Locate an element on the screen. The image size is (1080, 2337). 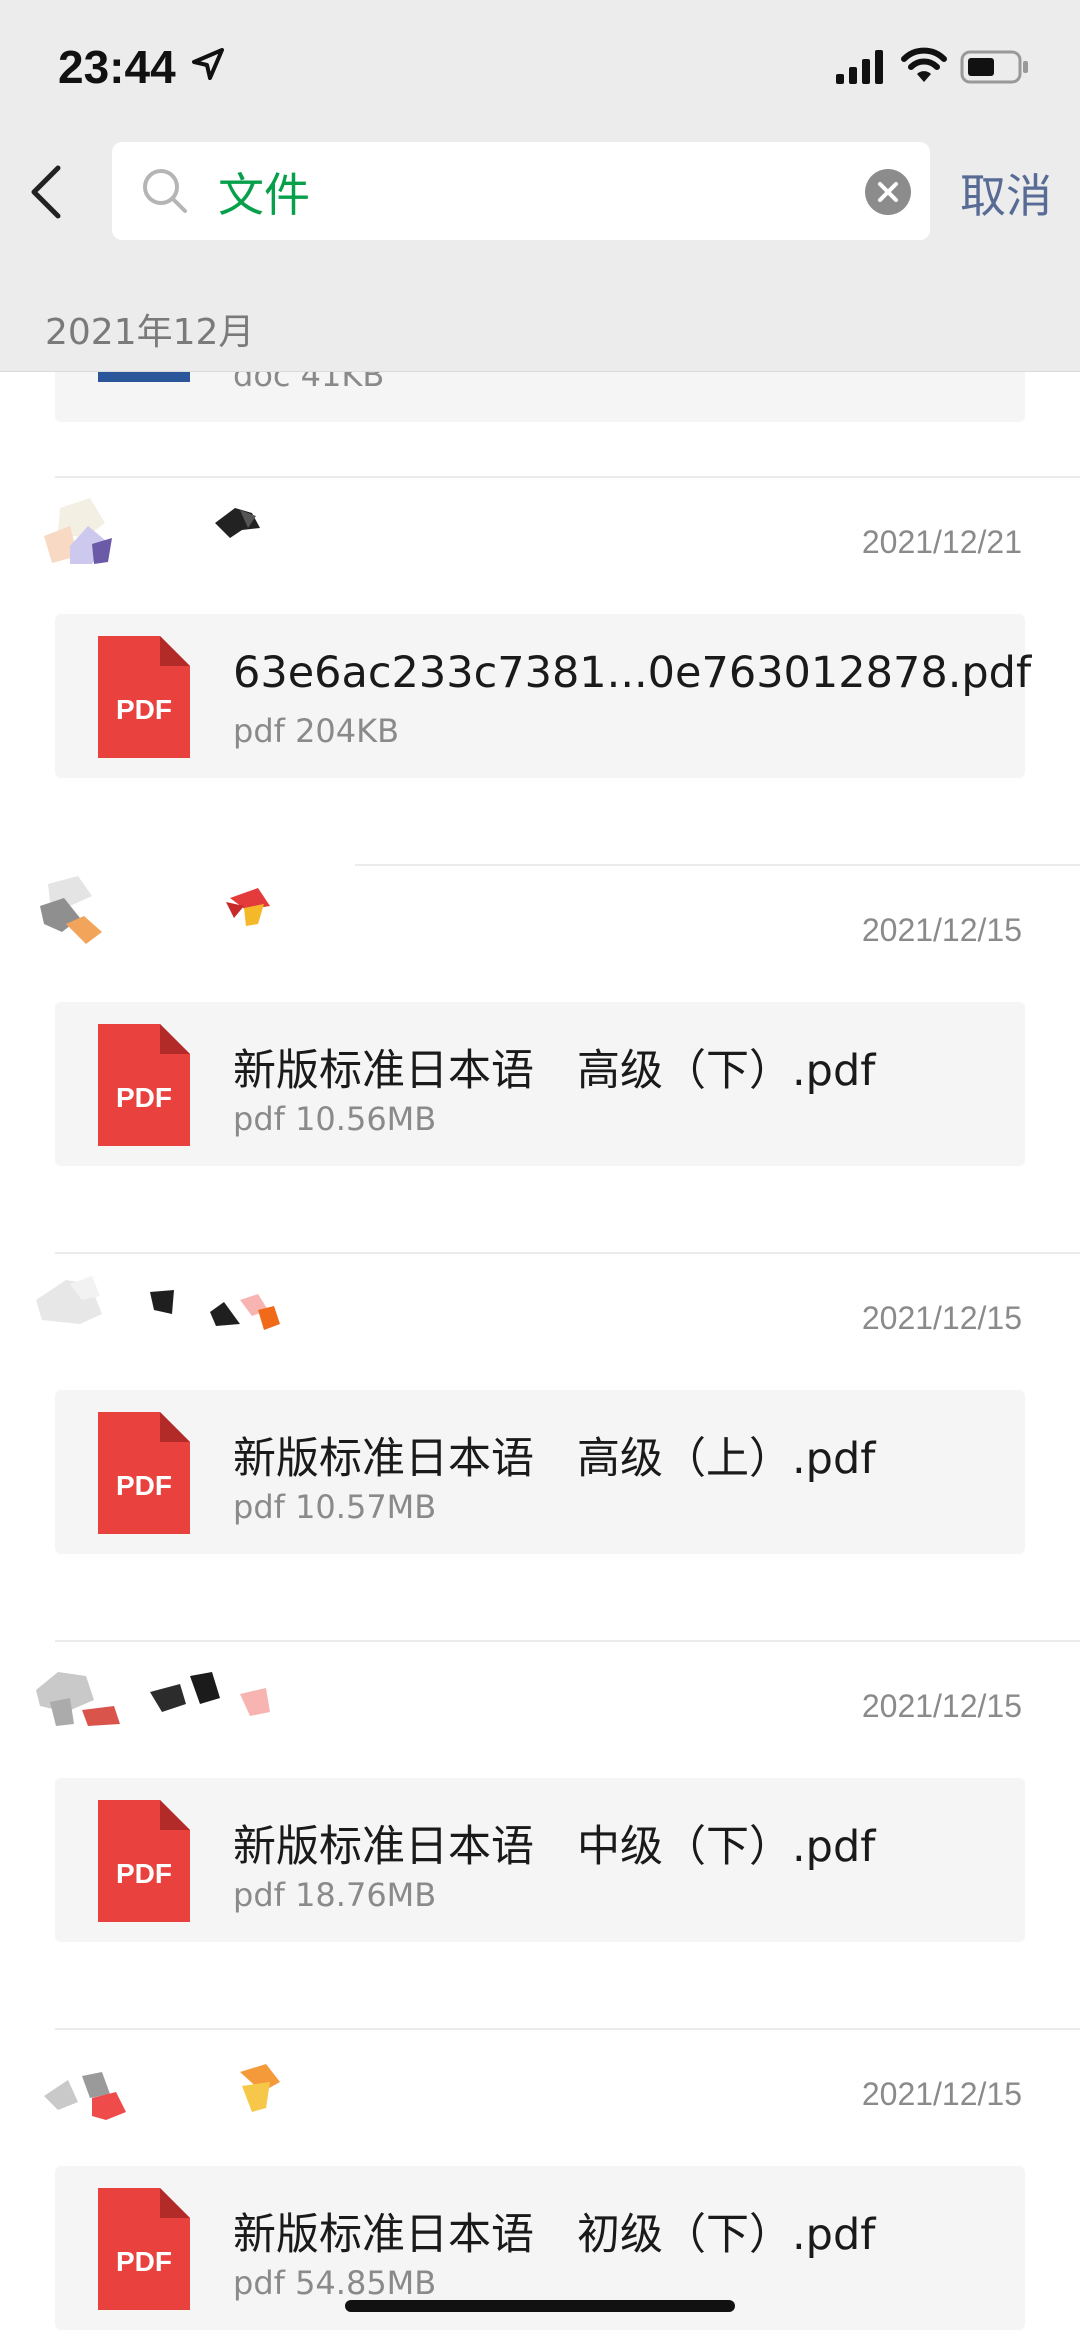
file-name: 63e6ac233c7381...0e763012878.pdf is located at coordinates (632, 673).